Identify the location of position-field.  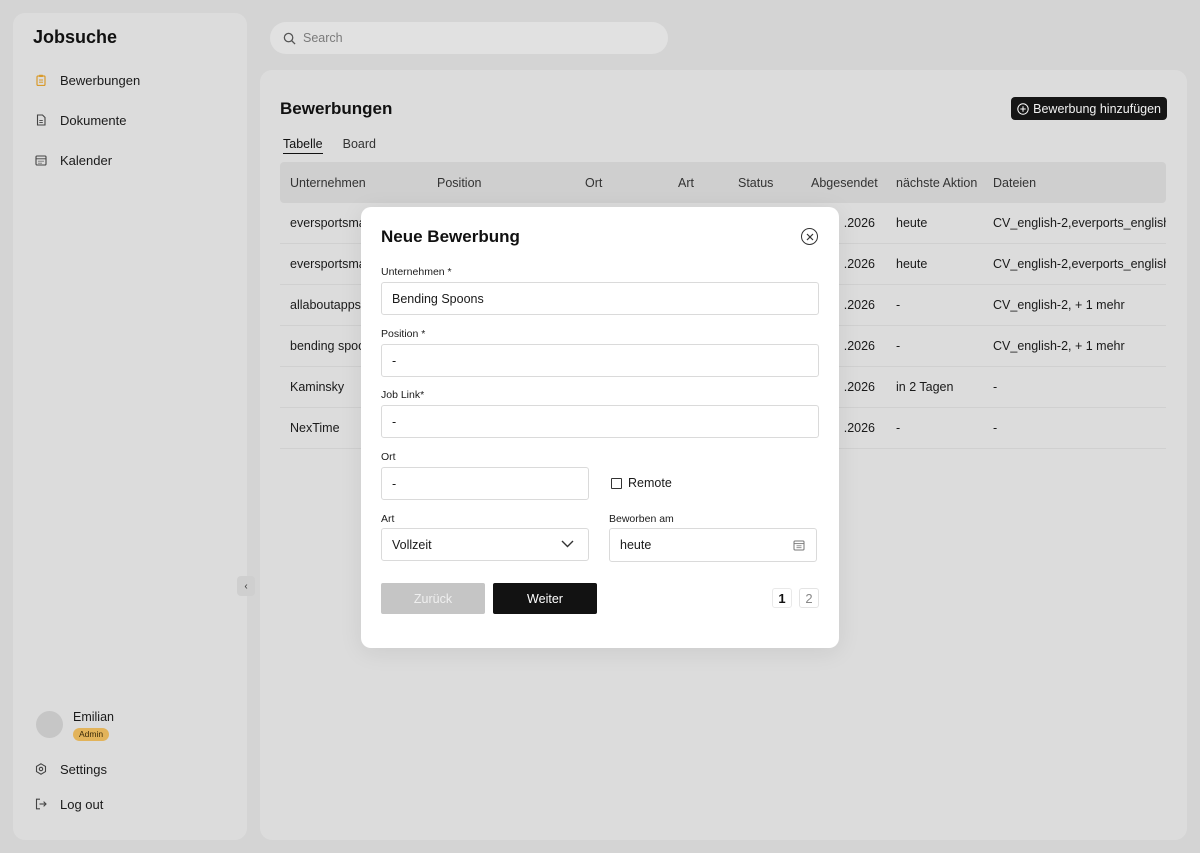
(600, 360).